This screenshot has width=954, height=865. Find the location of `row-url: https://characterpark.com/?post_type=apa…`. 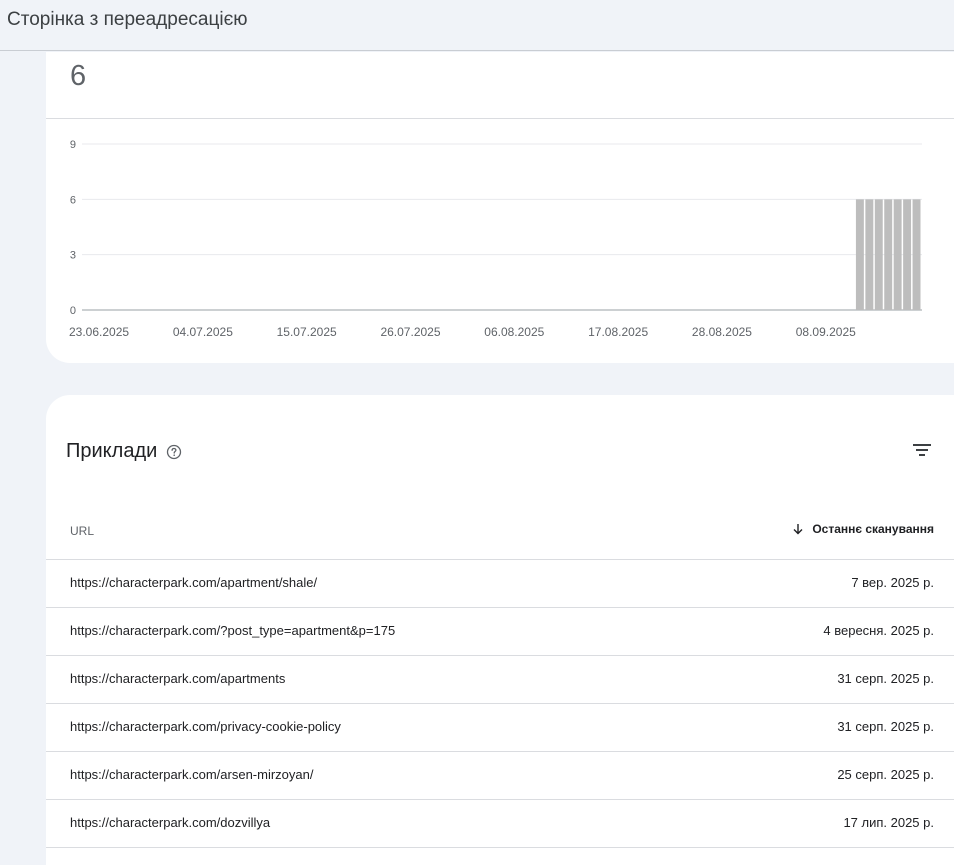

row-url: https://characterpark.com/?post_type=apa… is located at coordinates (232, 630).